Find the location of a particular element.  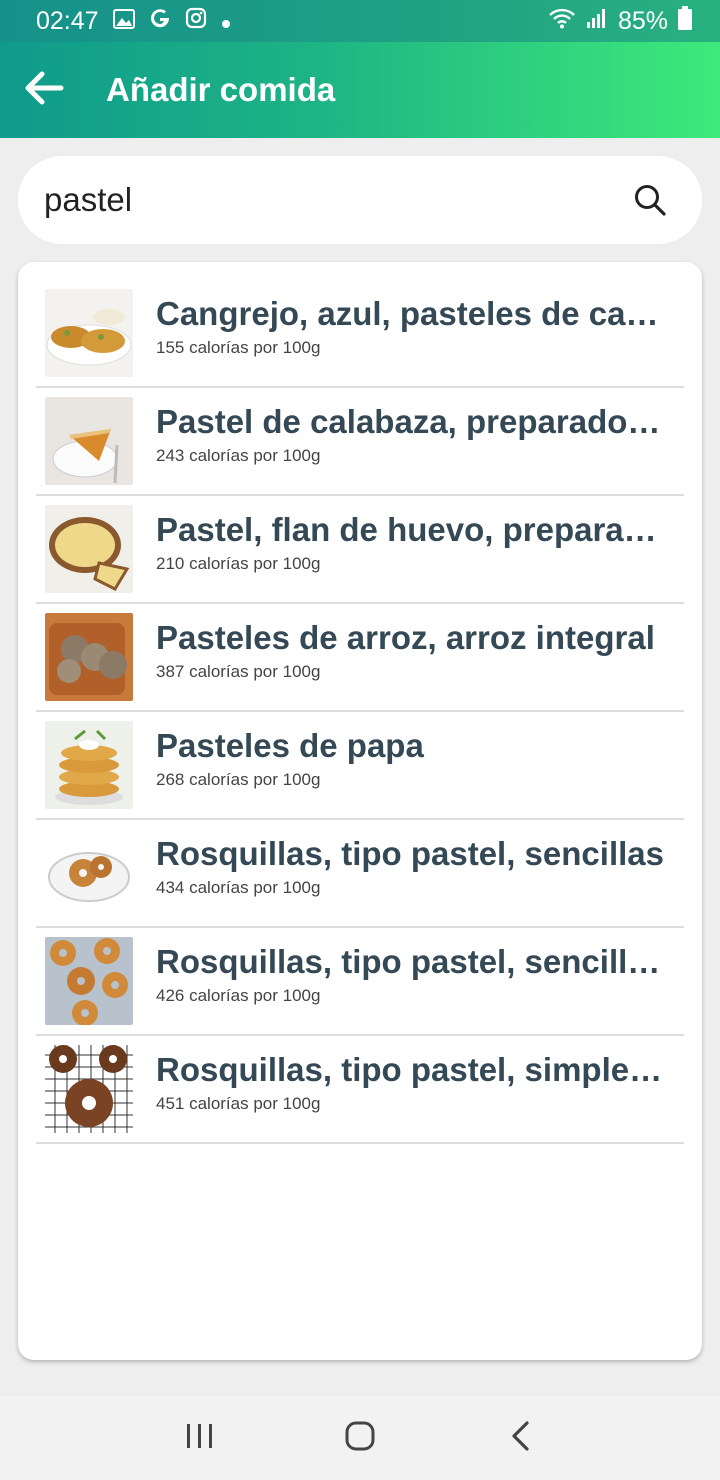

food-name: Pasteles de arroz, arroz integral is located at coordinates (405, 637).